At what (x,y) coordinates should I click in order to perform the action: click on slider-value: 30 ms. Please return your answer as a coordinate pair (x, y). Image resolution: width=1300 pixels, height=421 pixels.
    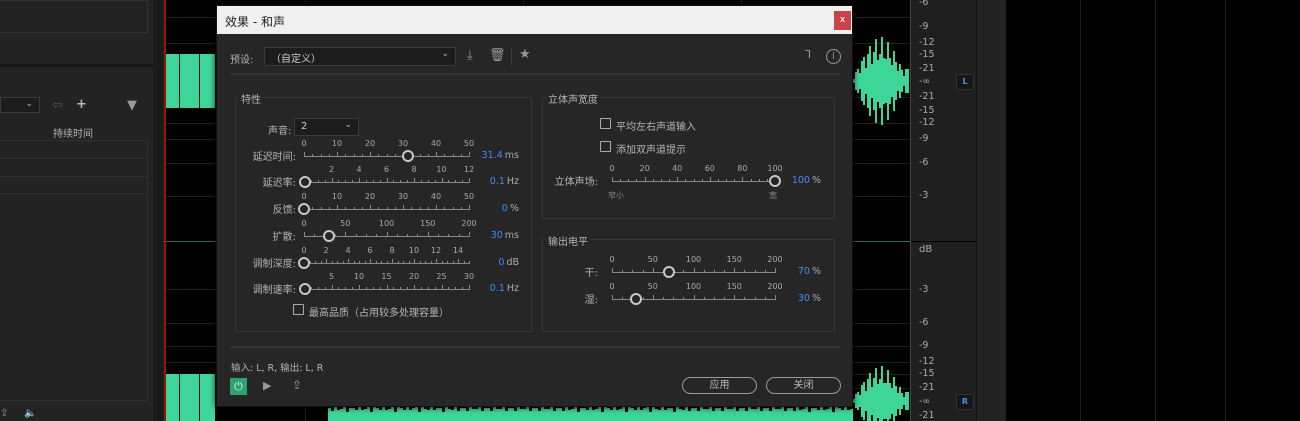
    Looking at the image, I should click on (489, 235).